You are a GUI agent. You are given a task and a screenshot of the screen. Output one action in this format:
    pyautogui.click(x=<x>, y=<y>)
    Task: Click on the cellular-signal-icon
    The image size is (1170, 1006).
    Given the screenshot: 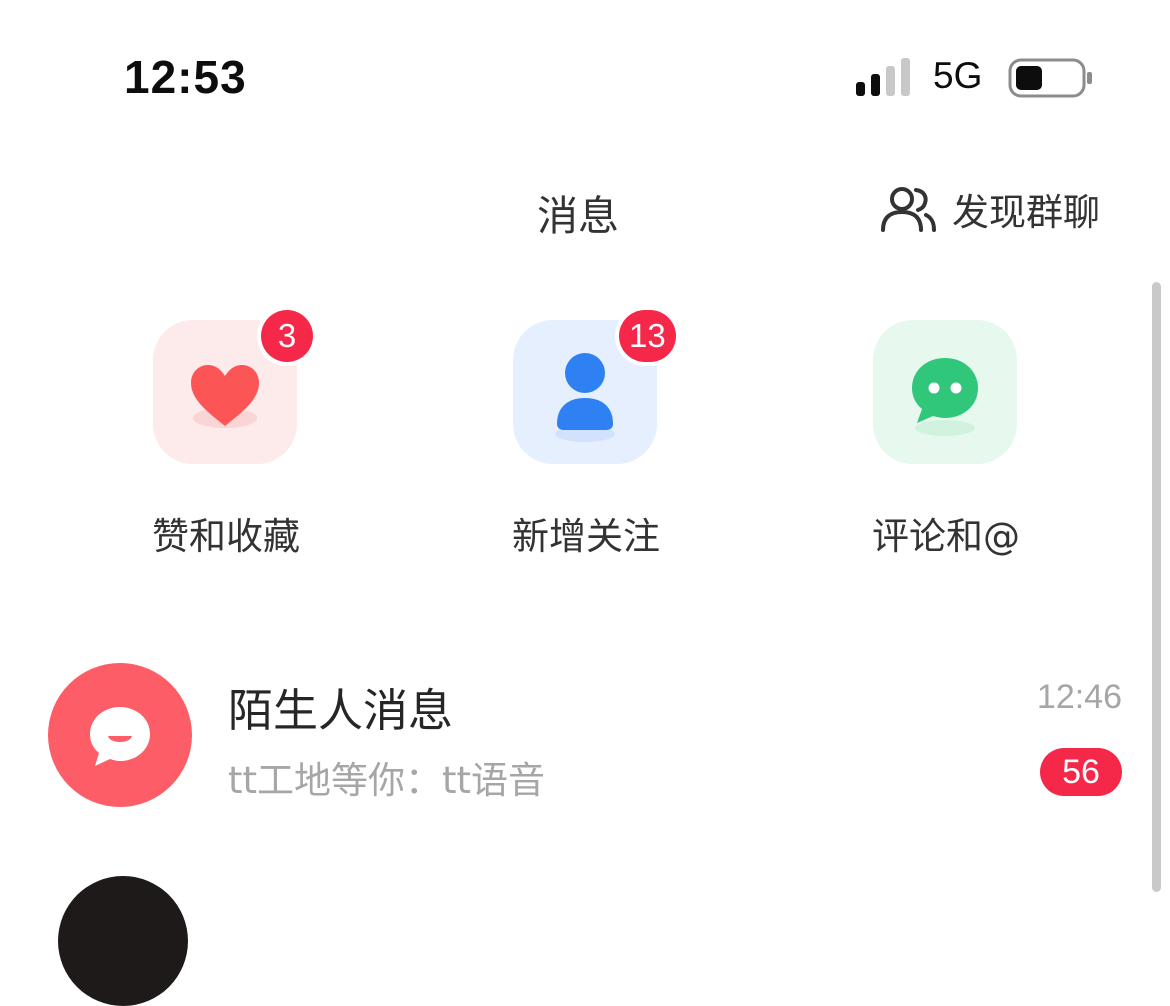 What is the action you would take?
    pyautogui.click(x=883, y=77)
    